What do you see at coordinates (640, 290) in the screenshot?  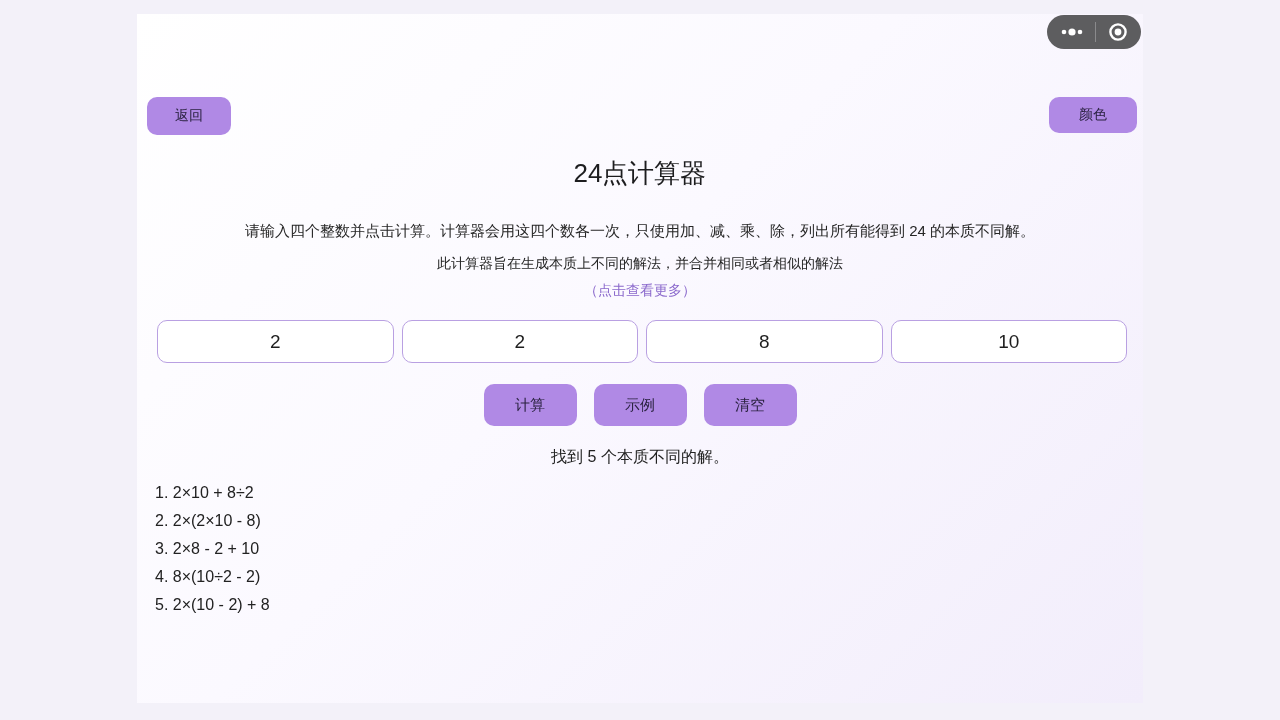 I see `more-link: （点击查看更多）` at bounding box center [640, 290].